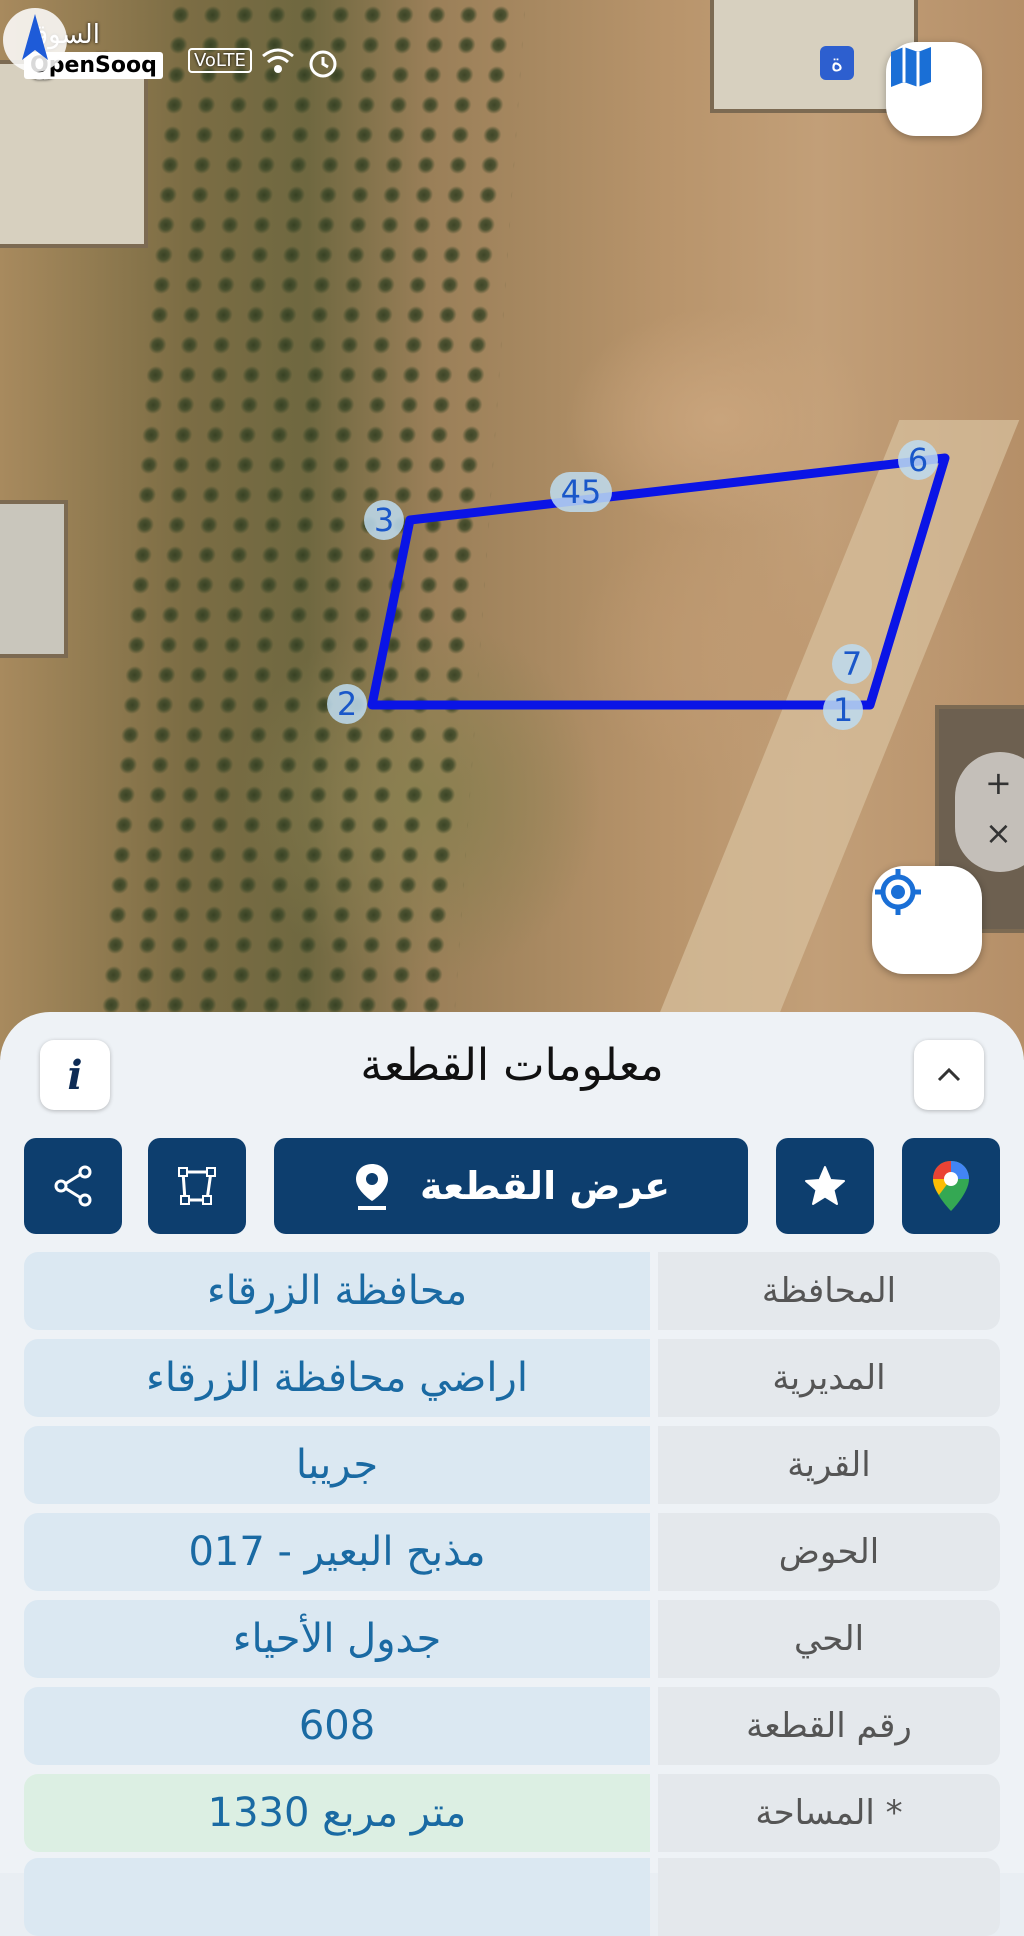 The width and height of the screenshot is (1024, 1936). I want to click on parcel-outline, so click(658, 581).